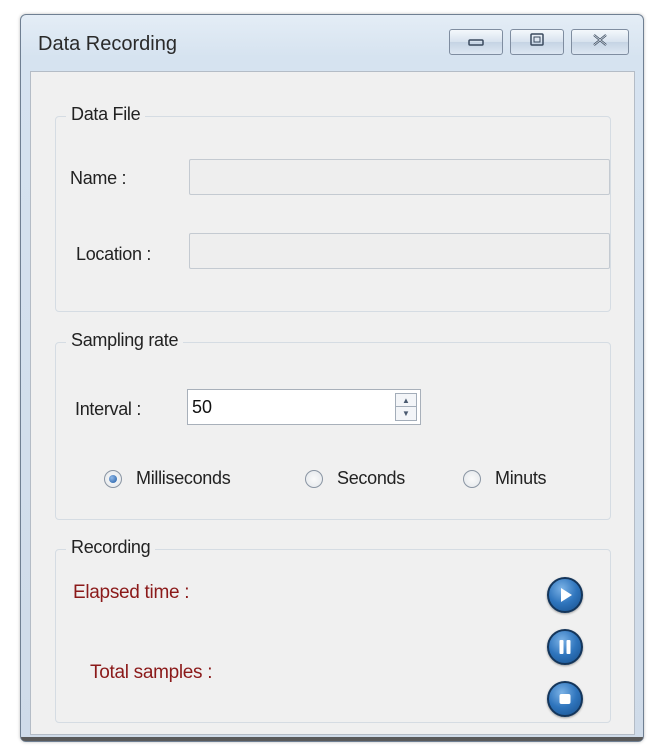  Describe the element at coordinates (113, 479) in the screenshot. I see `milliseconds-radio` at that location.